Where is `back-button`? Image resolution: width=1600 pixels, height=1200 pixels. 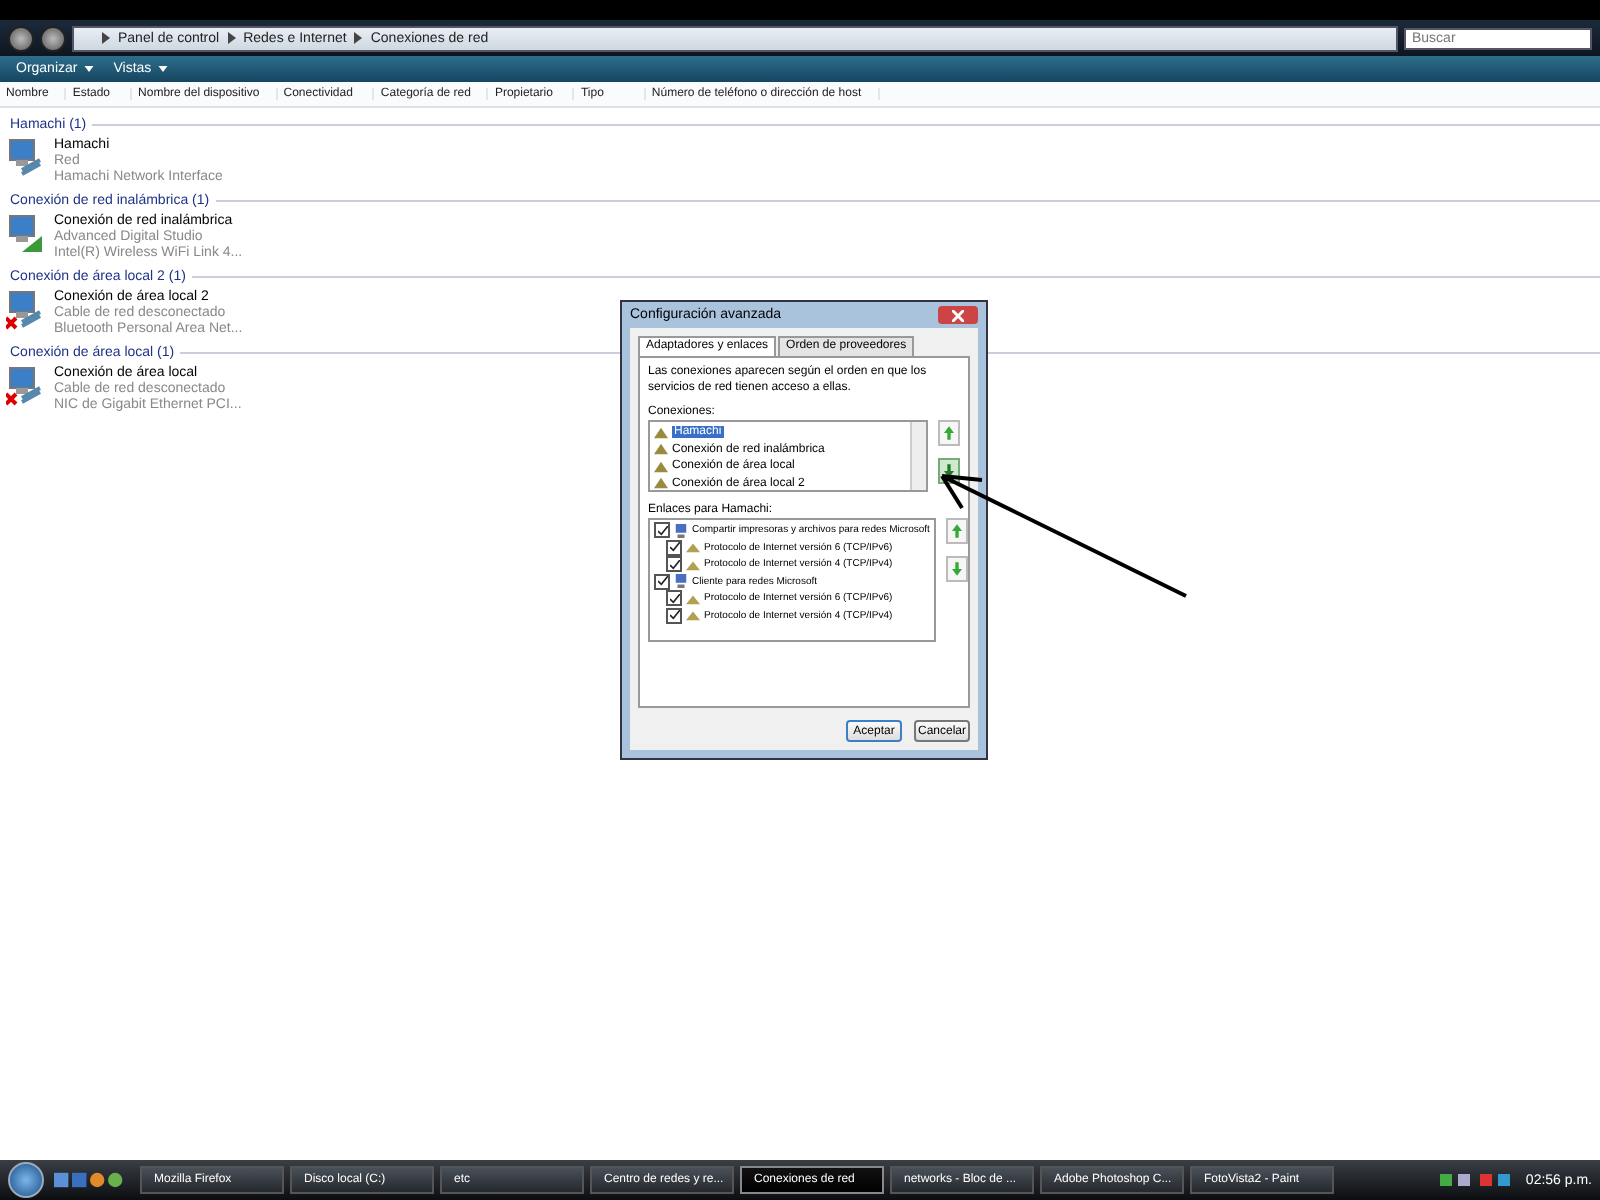 back-button is located at coordinates (21, 38).